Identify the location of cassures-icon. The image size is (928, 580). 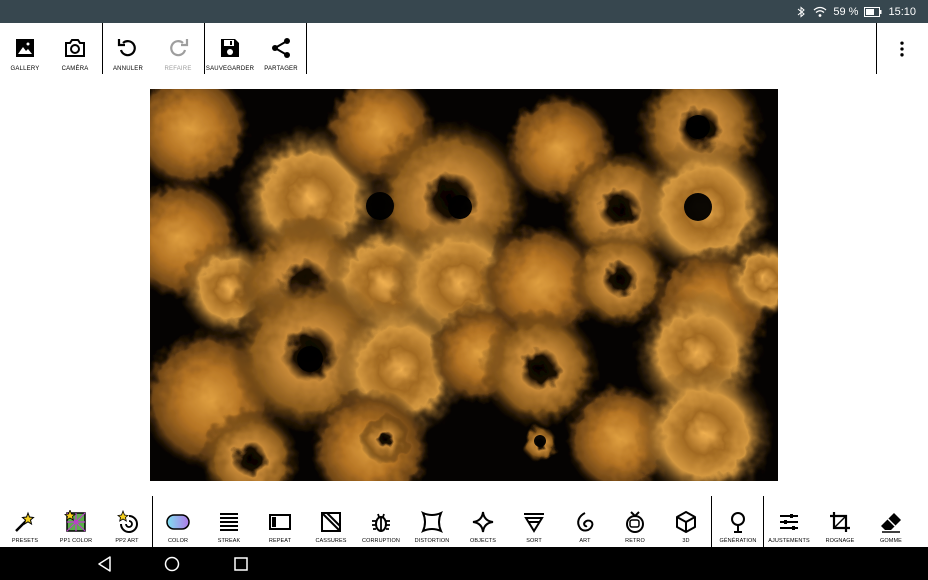
(331, 522).